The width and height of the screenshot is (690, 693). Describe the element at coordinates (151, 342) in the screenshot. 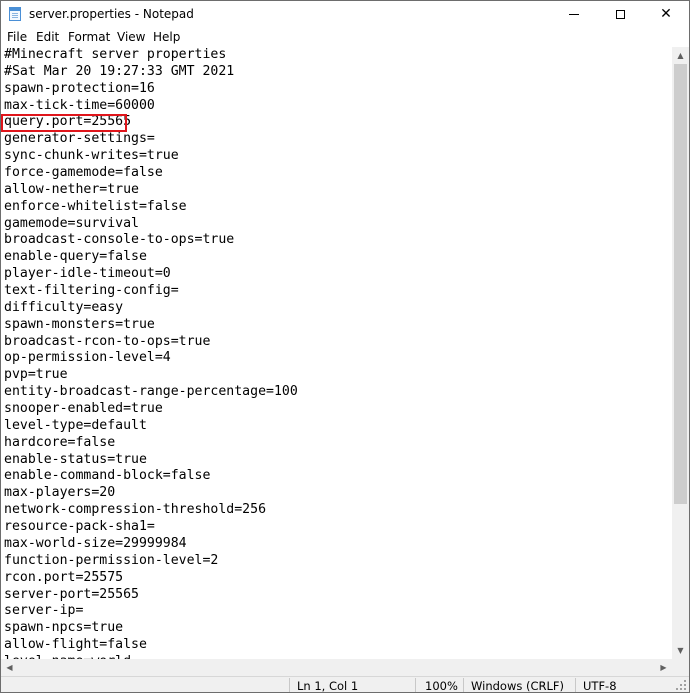

I see `editor-line: broadcast-rcon-to-ops=true` at that location.